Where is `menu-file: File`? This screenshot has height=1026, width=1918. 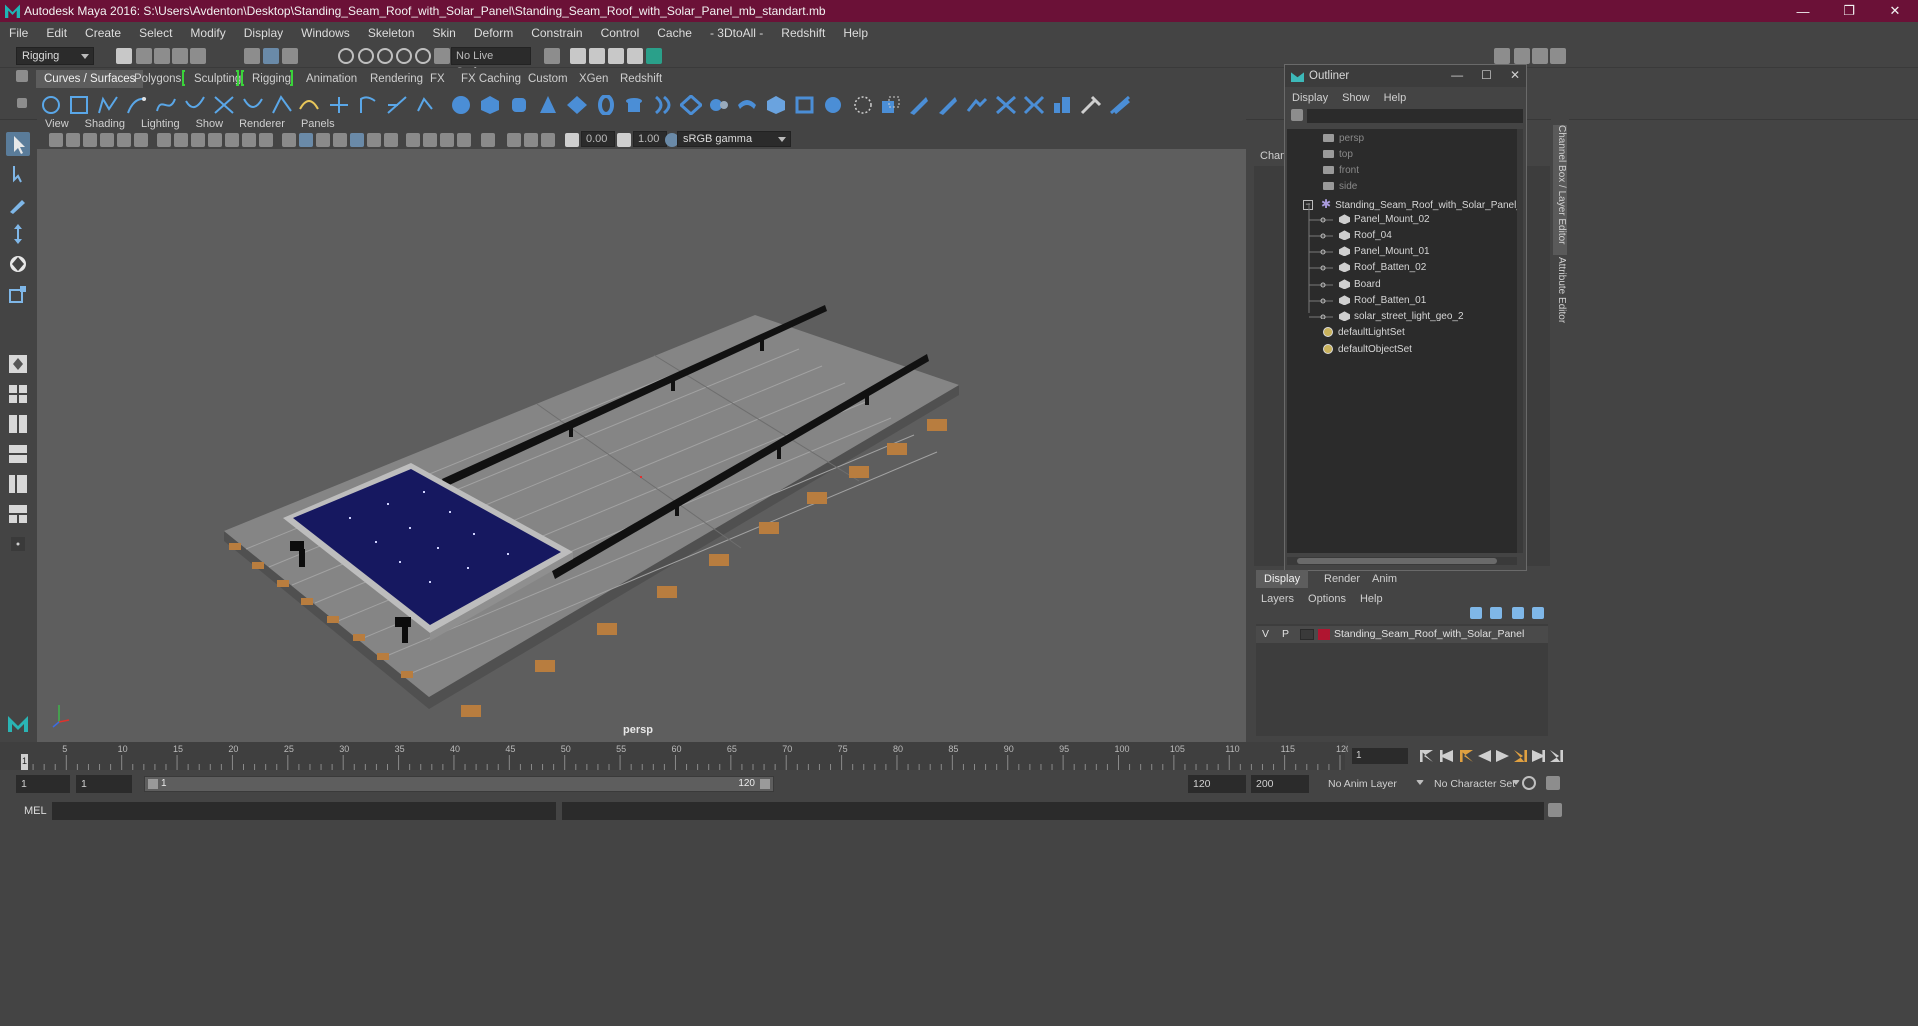
menu-file: File is located at coordinates (18, 33).